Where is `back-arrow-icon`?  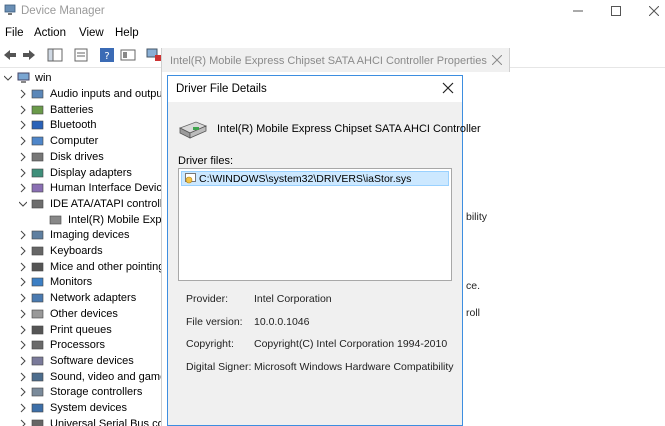 back-arrow-icon is located at coordinates (10, 55).